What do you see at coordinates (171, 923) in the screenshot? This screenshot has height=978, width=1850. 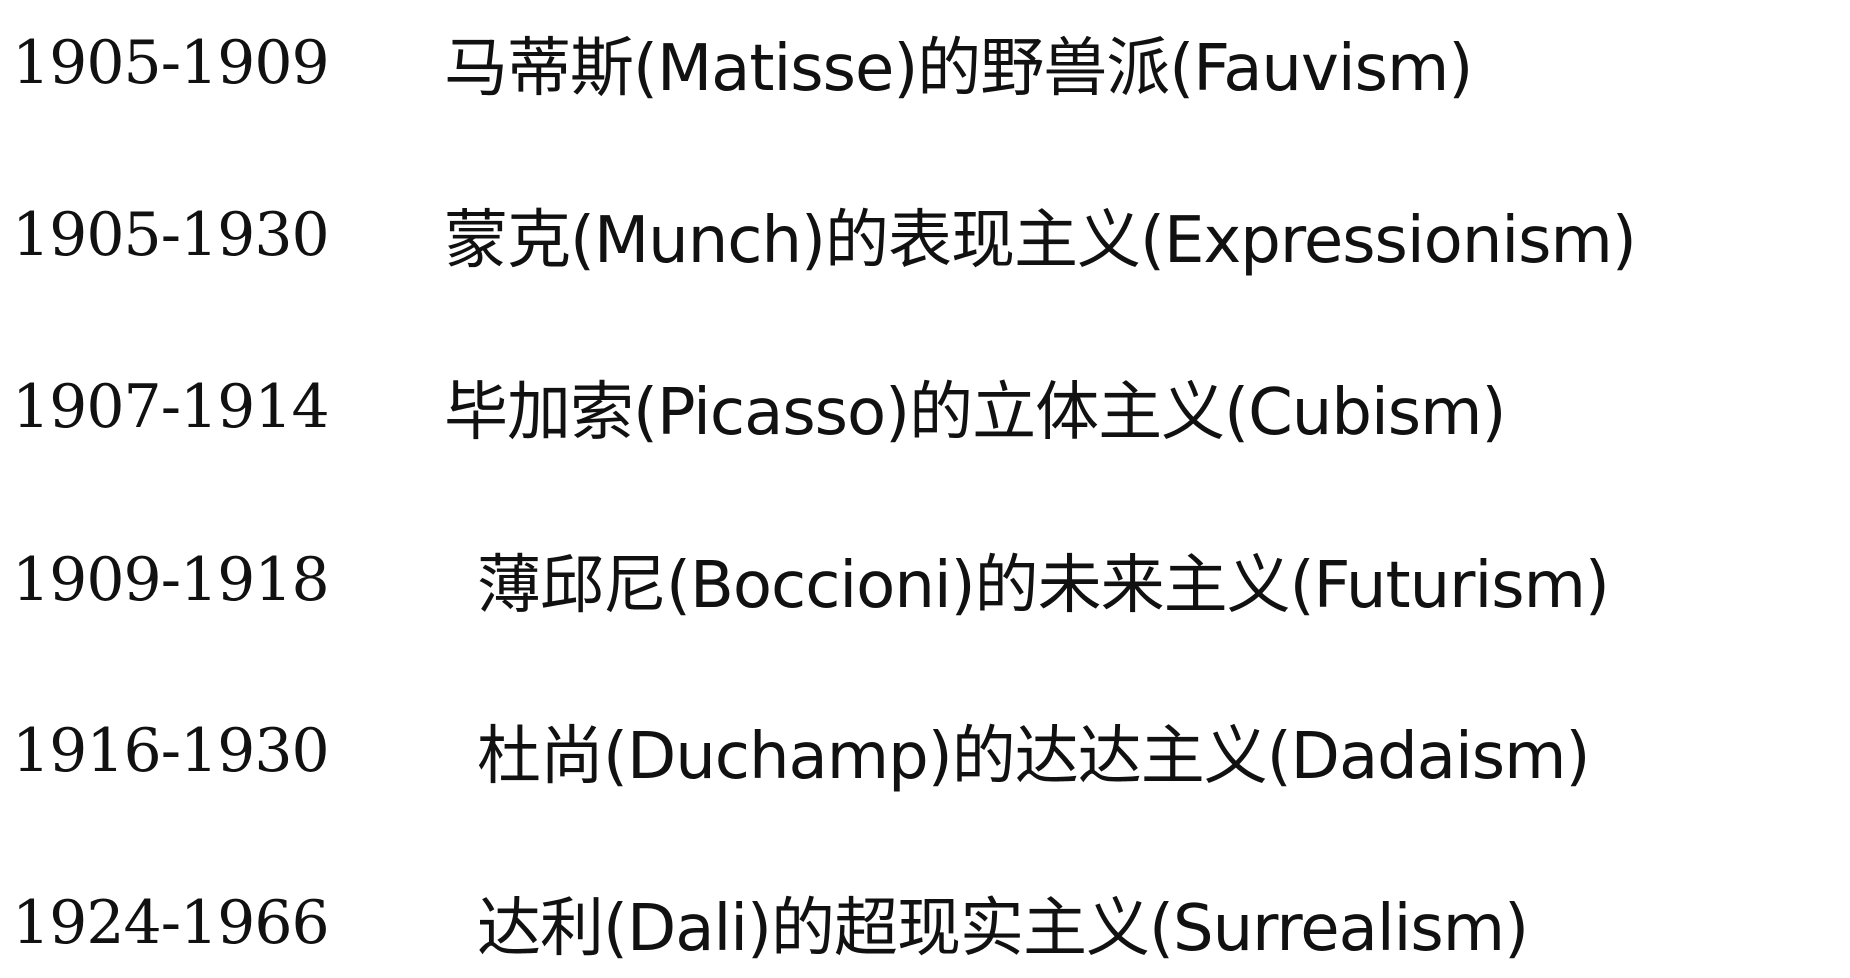 I see `timeline-years: 1924-1966` at bounding box center [171, 923].